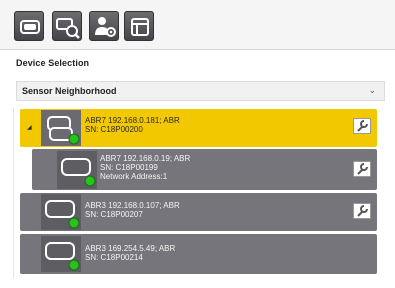 The width and height of the screenshot is (395, 288). What do you see at coordinates (198, 128) in the screenshot?
I see `device-row-selected: ◢ ABR7 192.168.0.181; ABR SN: C18P00200` at bounding box center [198, 128].